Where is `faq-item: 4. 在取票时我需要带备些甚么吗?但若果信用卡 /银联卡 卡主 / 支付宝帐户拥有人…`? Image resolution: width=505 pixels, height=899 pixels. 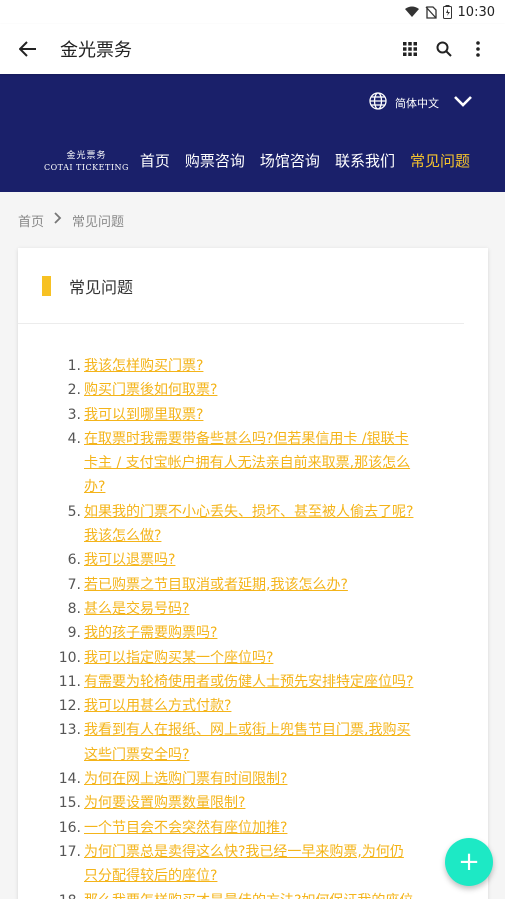
faq-item: 4. 在取票时我需要带备些甚么吗?但若果信用卡 /银联卡 卡主 / 支付宝帐户拥有人… is located at coordinates (251, 463).